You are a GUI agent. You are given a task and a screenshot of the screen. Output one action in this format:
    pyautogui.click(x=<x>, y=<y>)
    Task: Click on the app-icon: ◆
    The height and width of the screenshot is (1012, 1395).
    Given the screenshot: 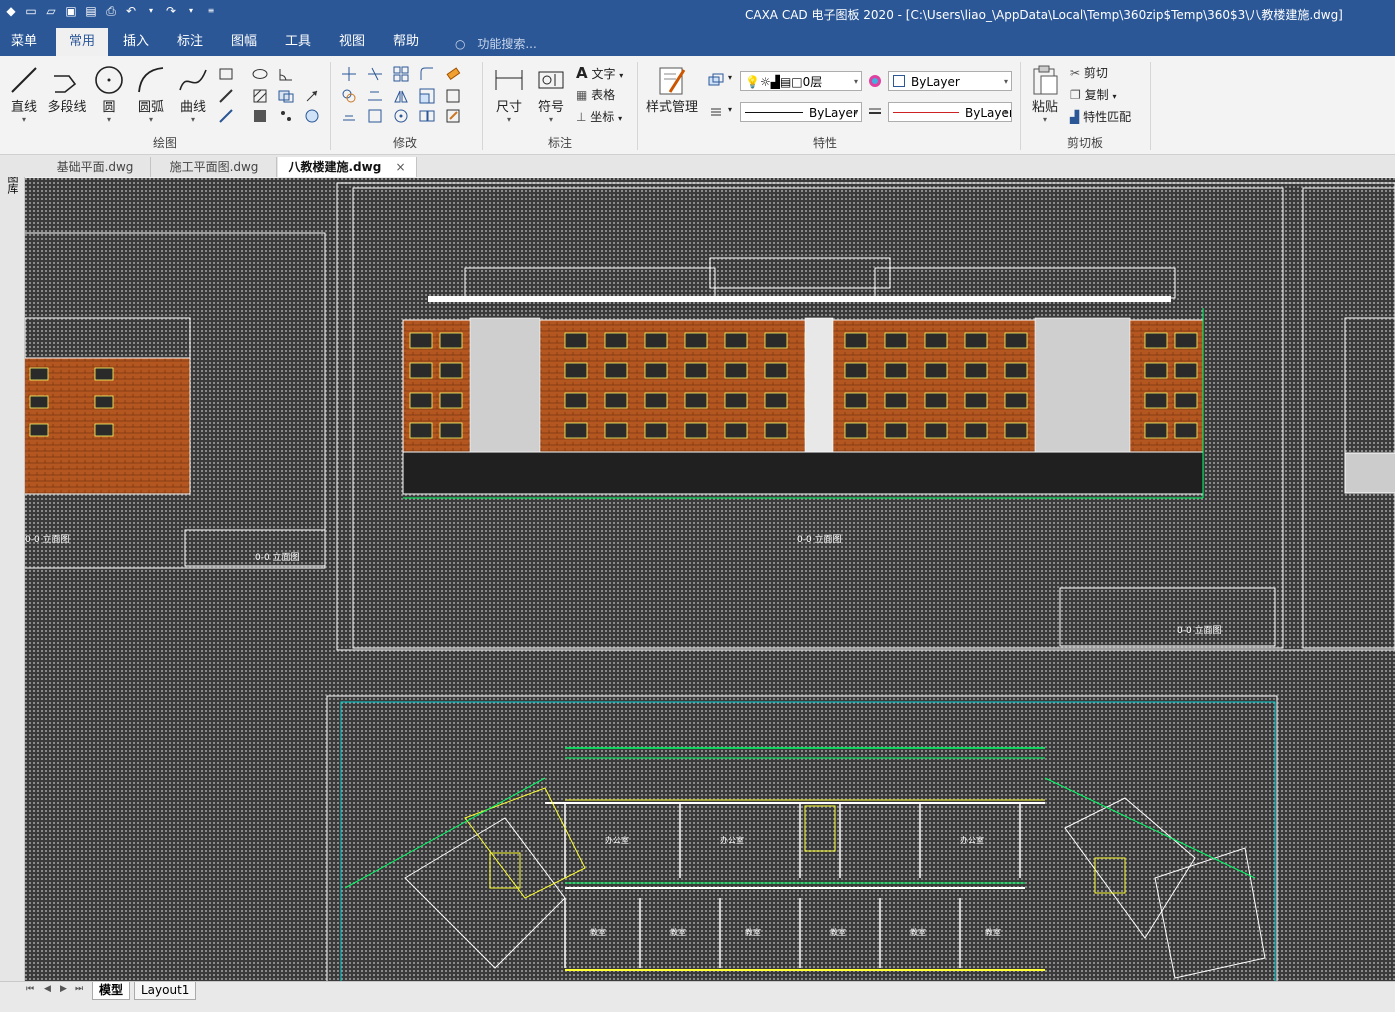 What is the action you would take?
    pyautogui.click(x=11, y=11)
    